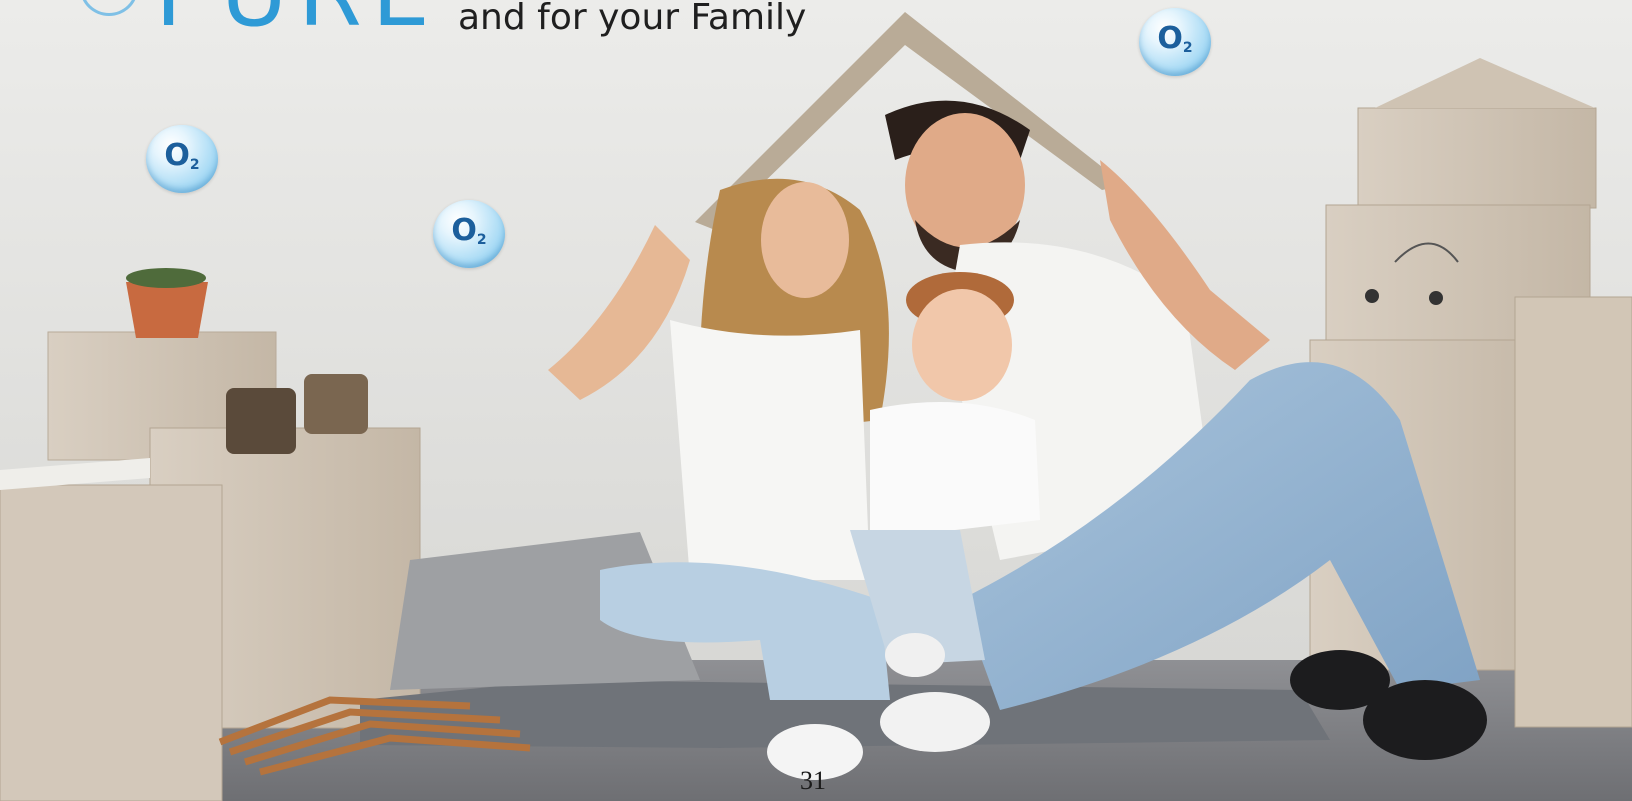 Image resolution: width=1632 pixels, height=801 pixels. What do you see at coordinates (1477, 158) in the screenshot?
I see `box-right-top` at bounding box center [1477, 158].